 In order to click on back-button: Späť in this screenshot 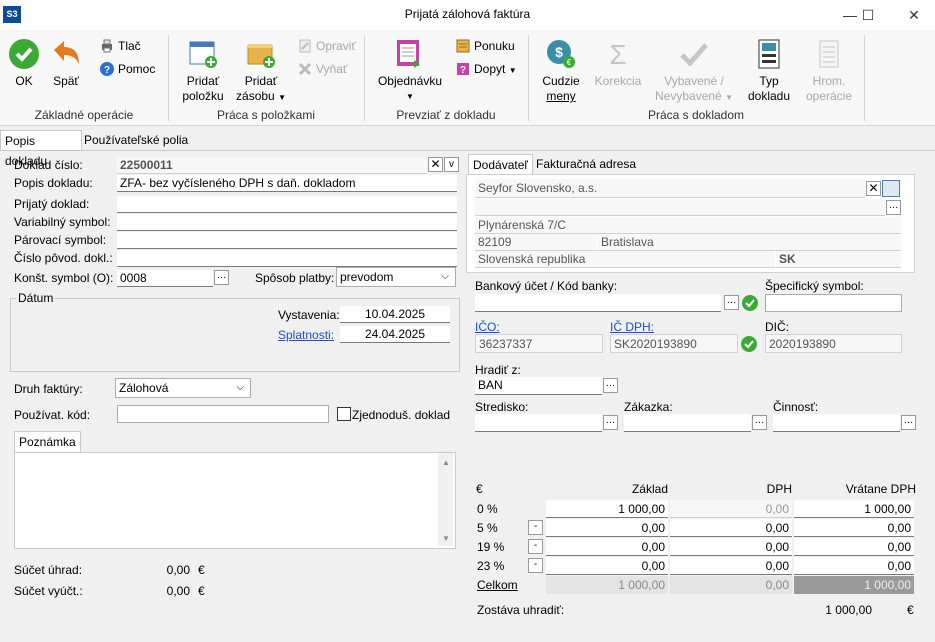, I will do `click(66, 63)`.